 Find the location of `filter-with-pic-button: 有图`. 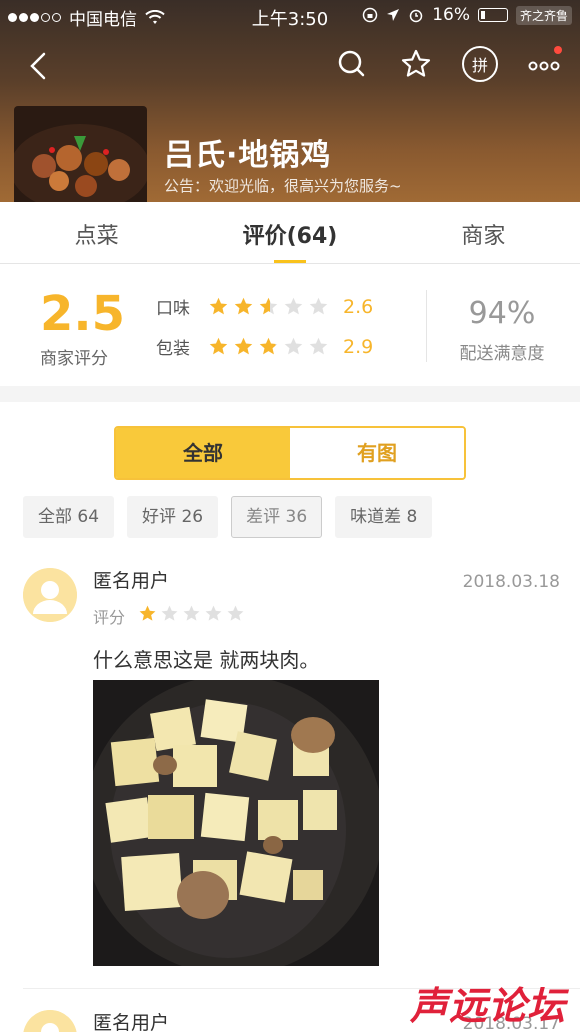

filter-with-pic-button: 有图 is located at coordinates (377, 453).